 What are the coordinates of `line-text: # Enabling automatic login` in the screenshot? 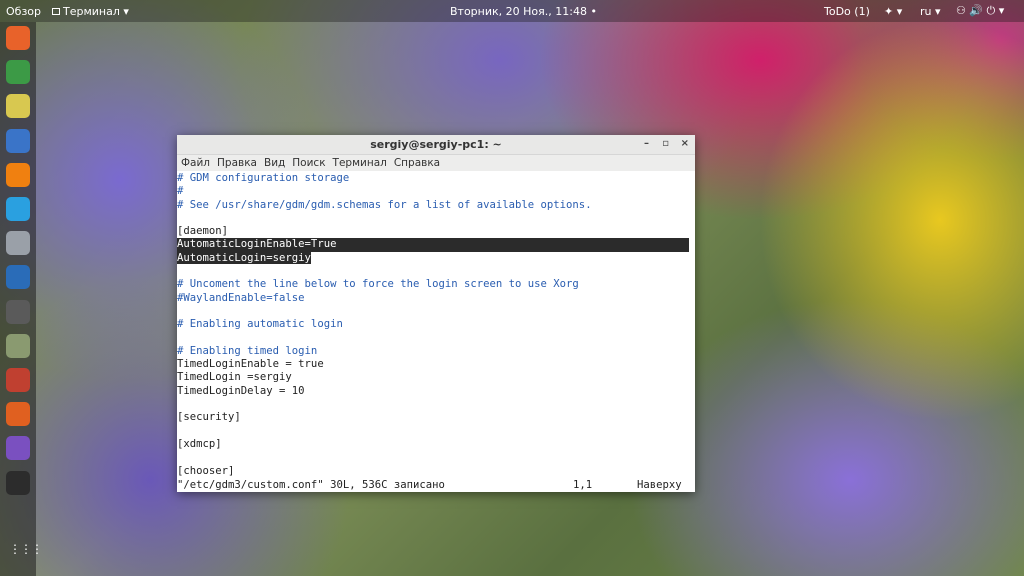 It's located at (260, 324).